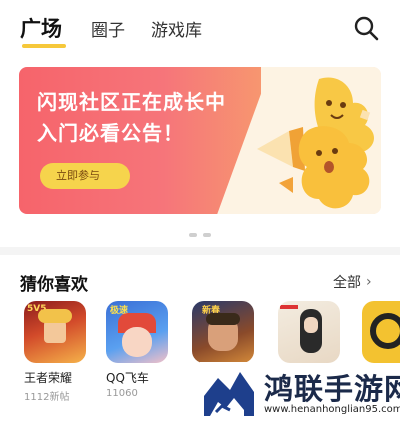  I want to click on join-now-button: 立即参与, so click(85, 176).